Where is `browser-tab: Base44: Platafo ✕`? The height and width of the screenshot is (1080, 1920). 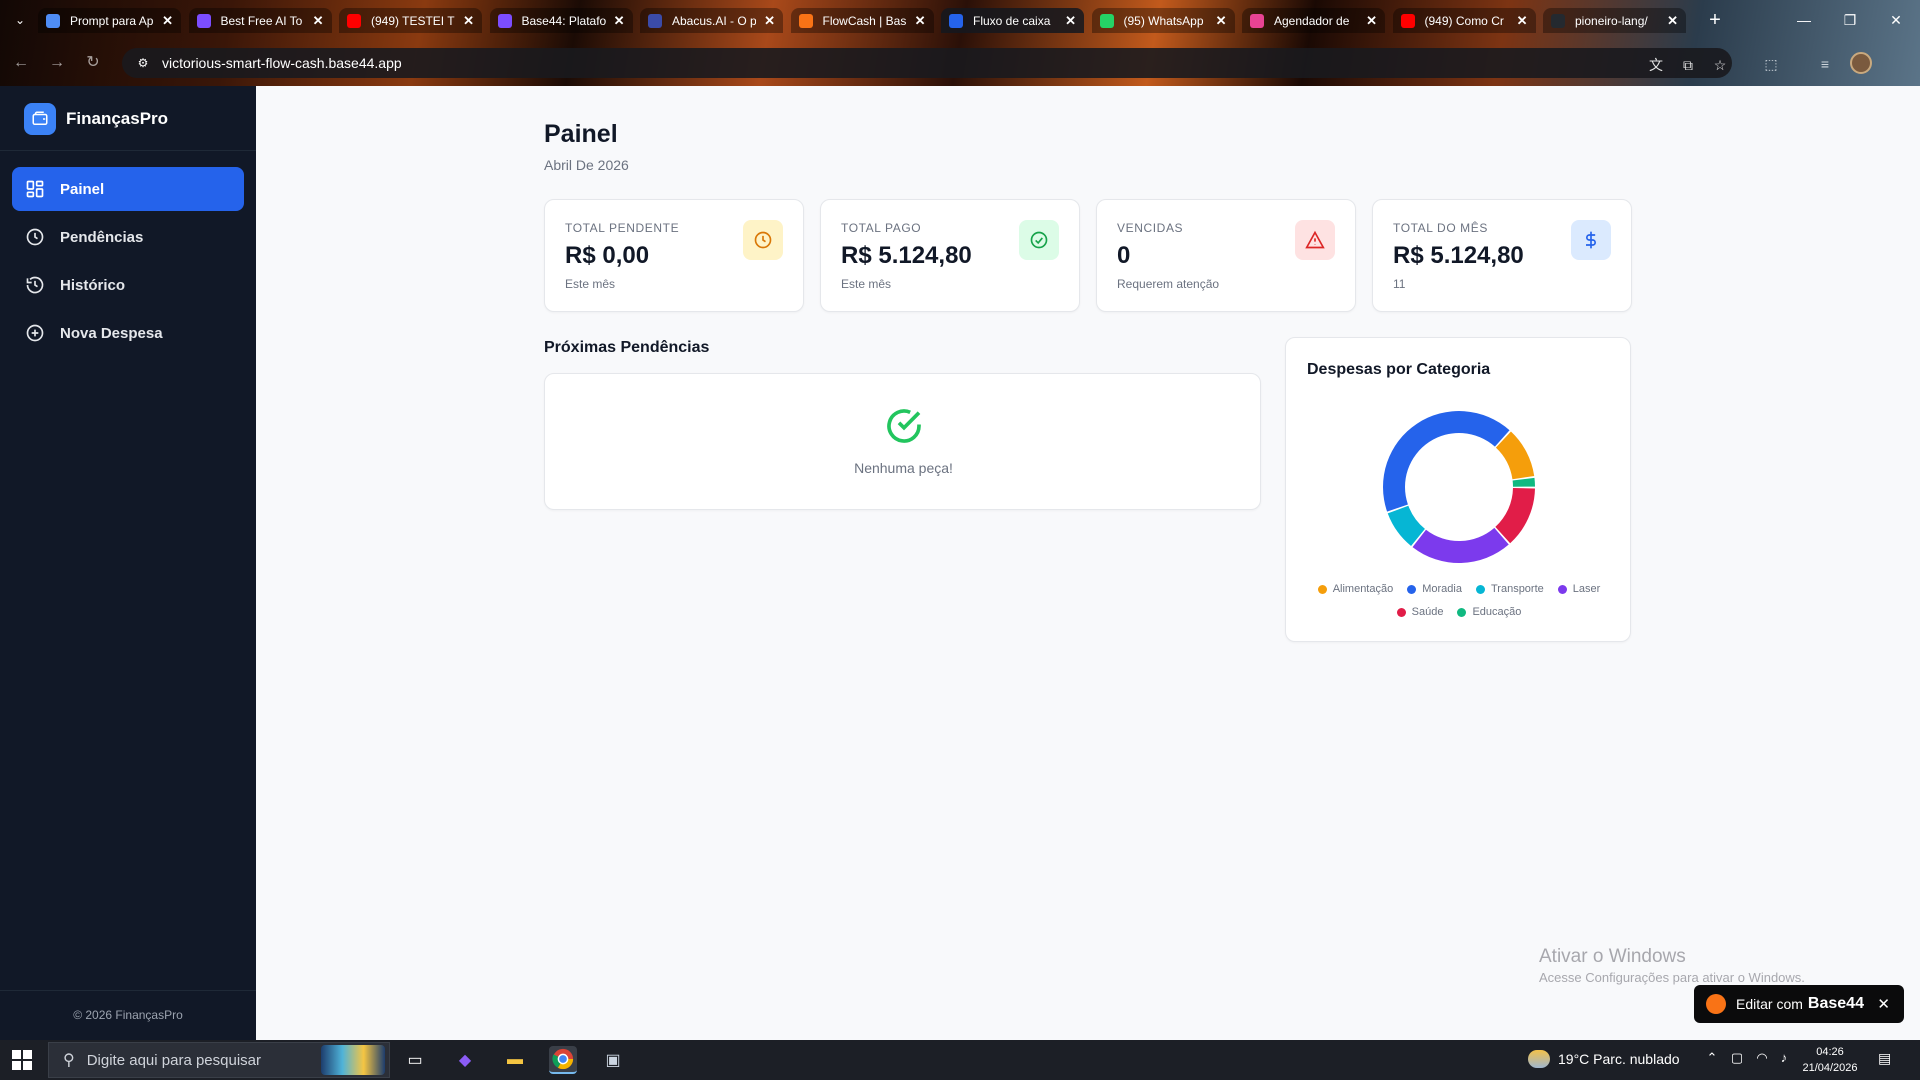 browser-tab: Base44: Platafo ✕ is located at coordinates (561, 20).